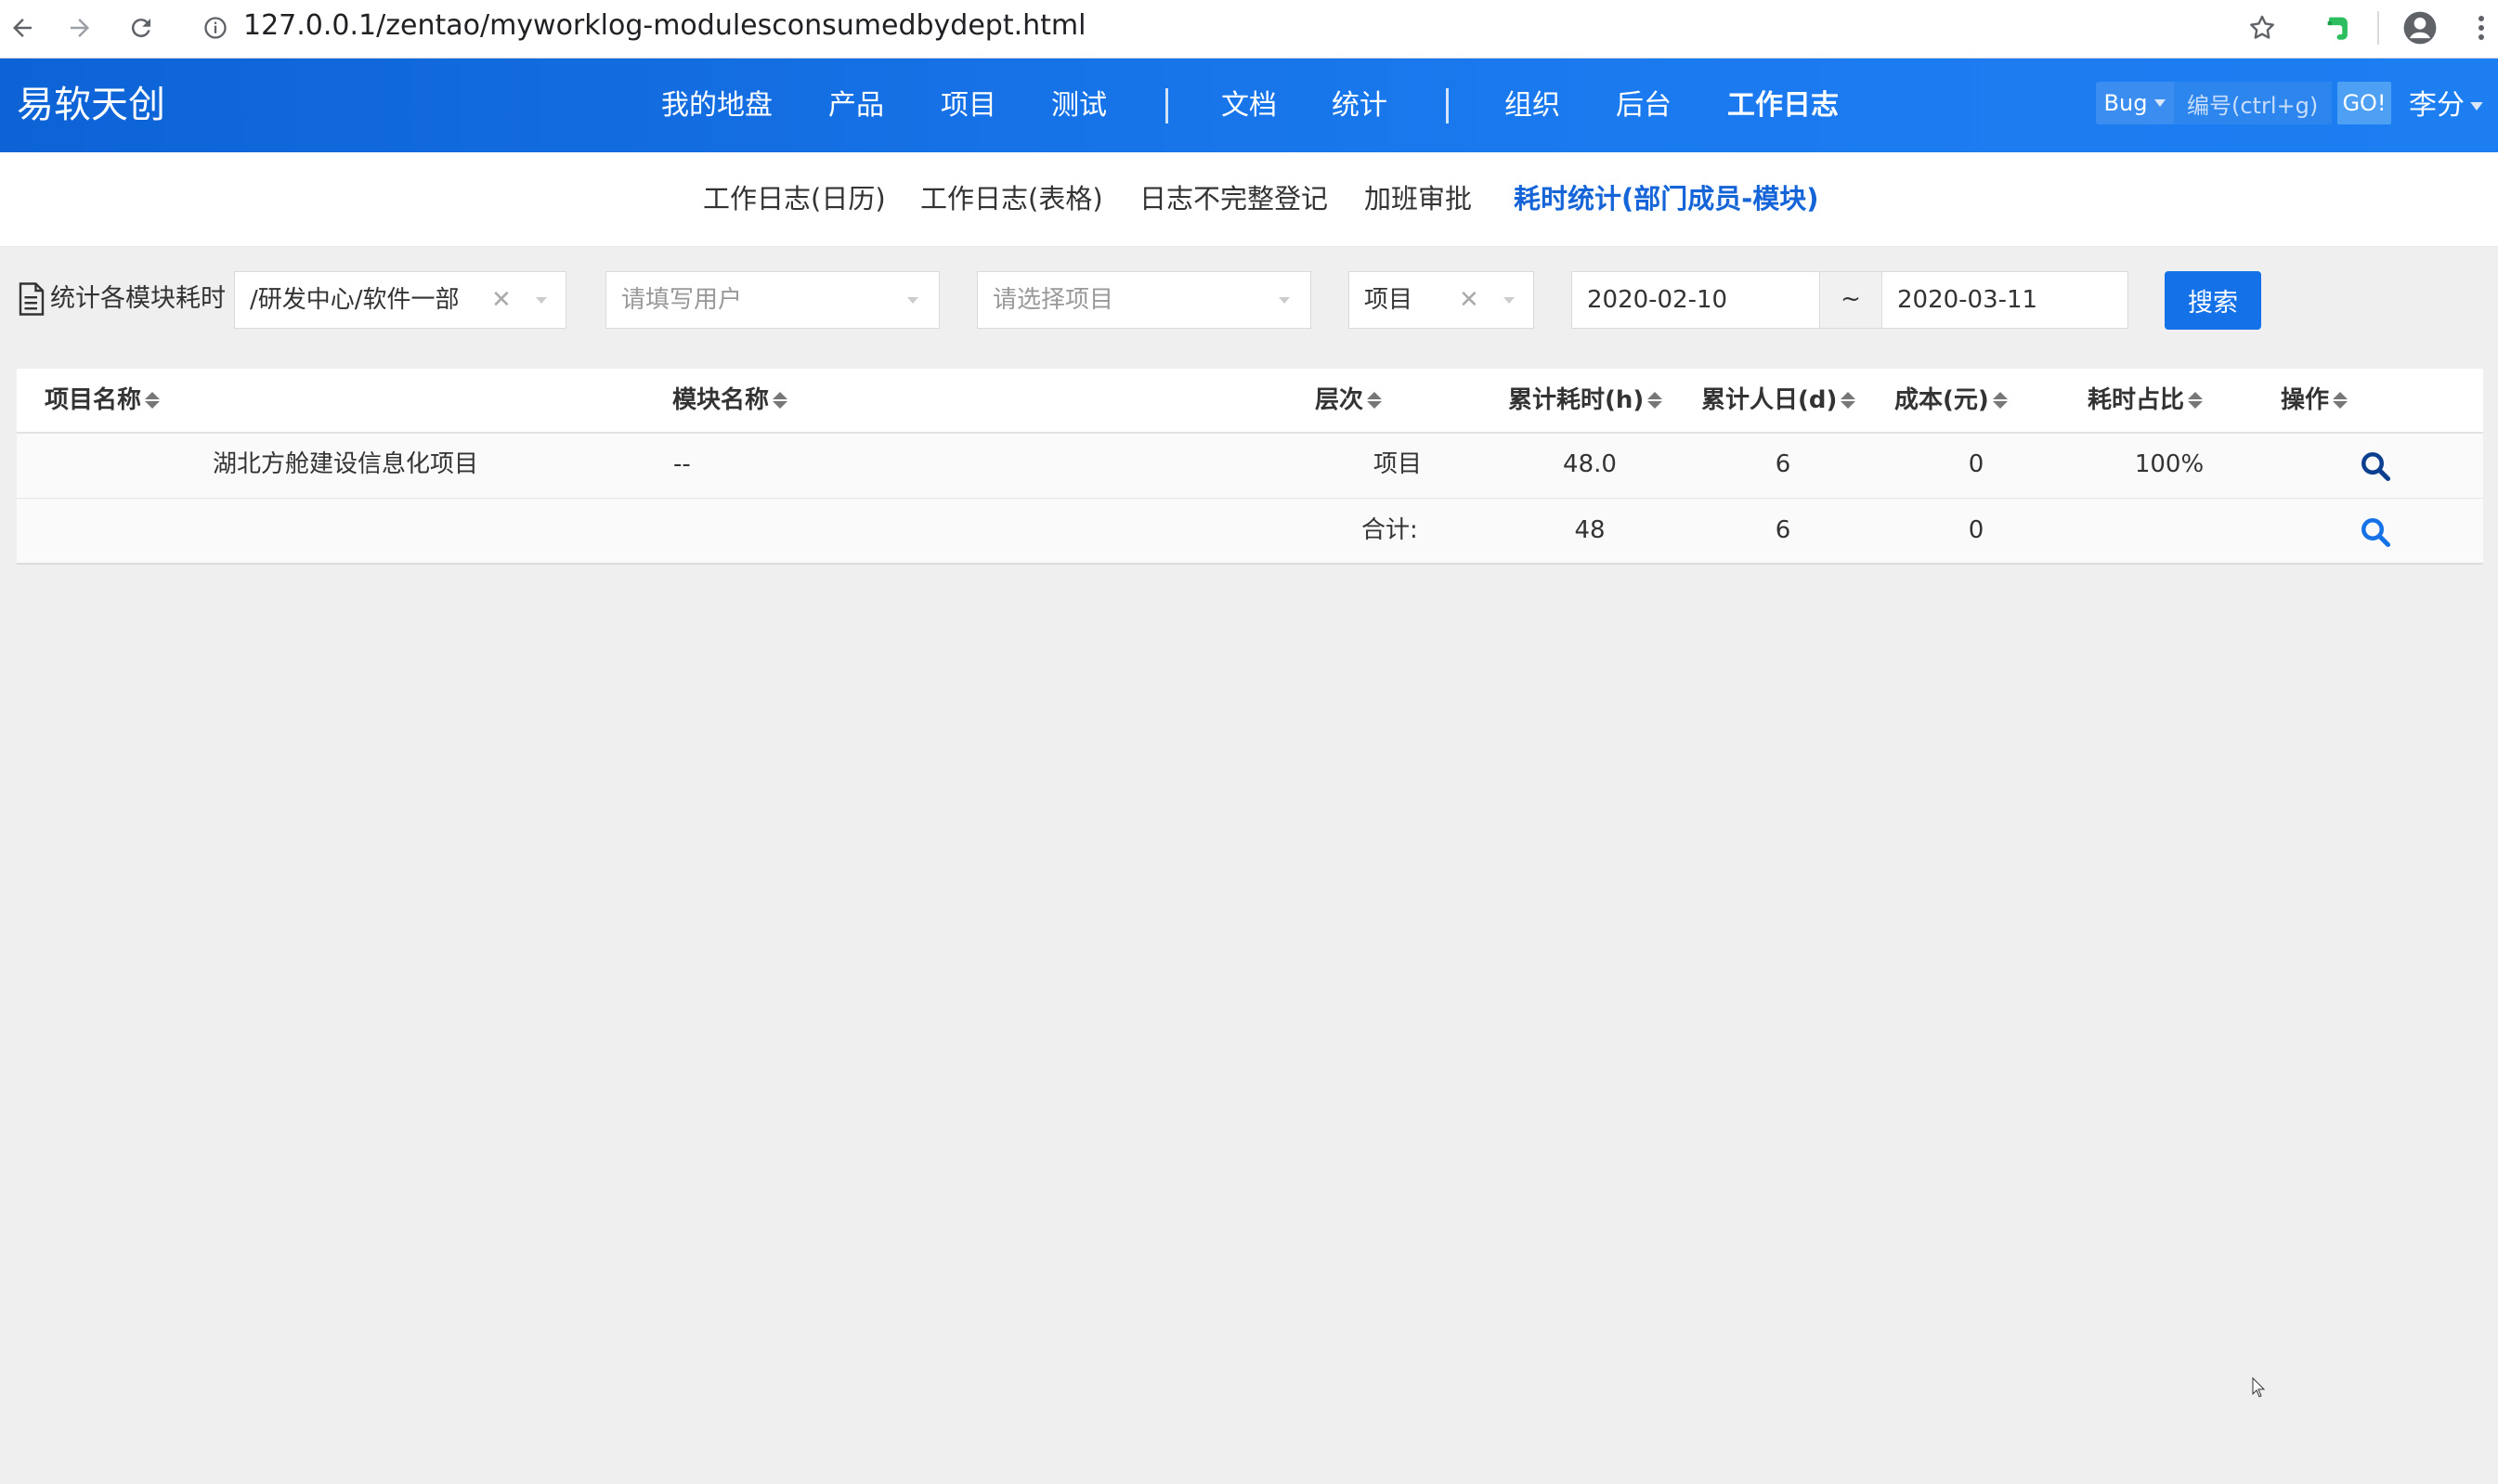 The height and width of the screenshot is (1484, 2498). Describe the element at coordinates (1695, 300) in the screenshot. I see `date-from-input: 2020-02-10` at that location.